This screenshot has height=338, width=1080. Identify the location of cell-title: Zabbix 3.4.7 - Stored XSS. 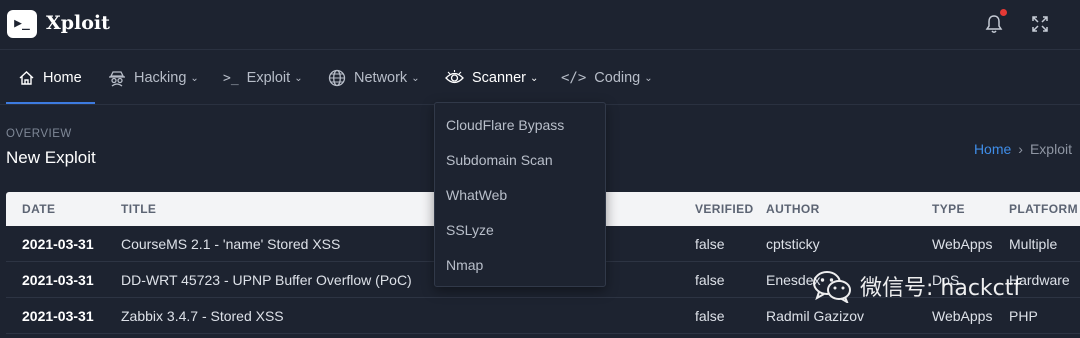
(202, 316).